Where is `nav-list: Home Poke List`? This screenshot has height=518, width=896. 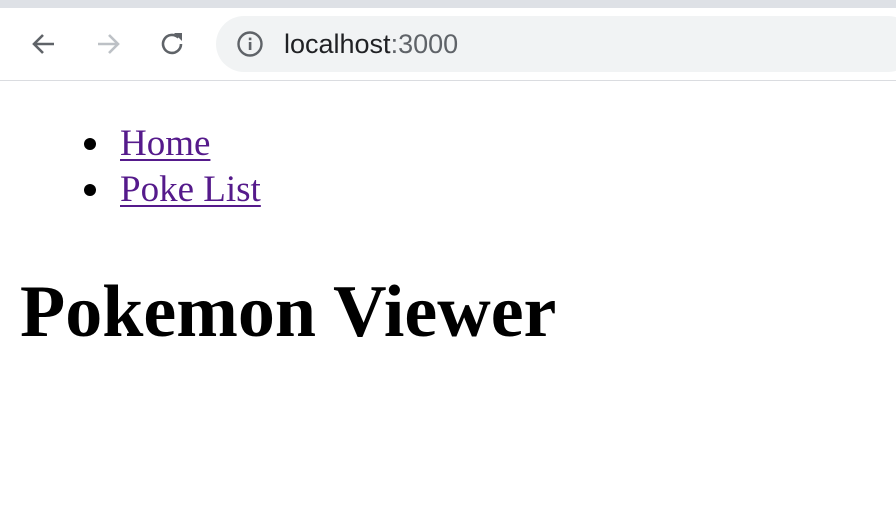
nav-list: Home Poke List is located at coordinates (169, 167).